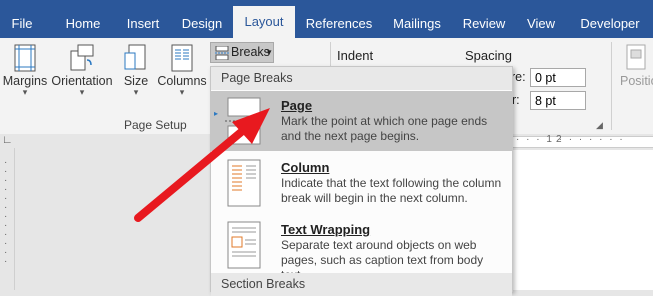 The image size is (653, 296). I want to click on arrow-shaft, so click(192, 173).